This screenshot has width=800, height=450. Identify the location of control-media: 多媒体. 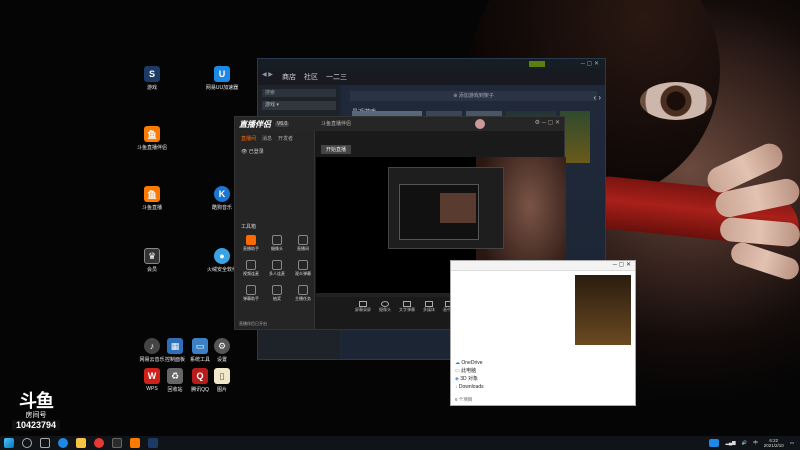
(429, 307).